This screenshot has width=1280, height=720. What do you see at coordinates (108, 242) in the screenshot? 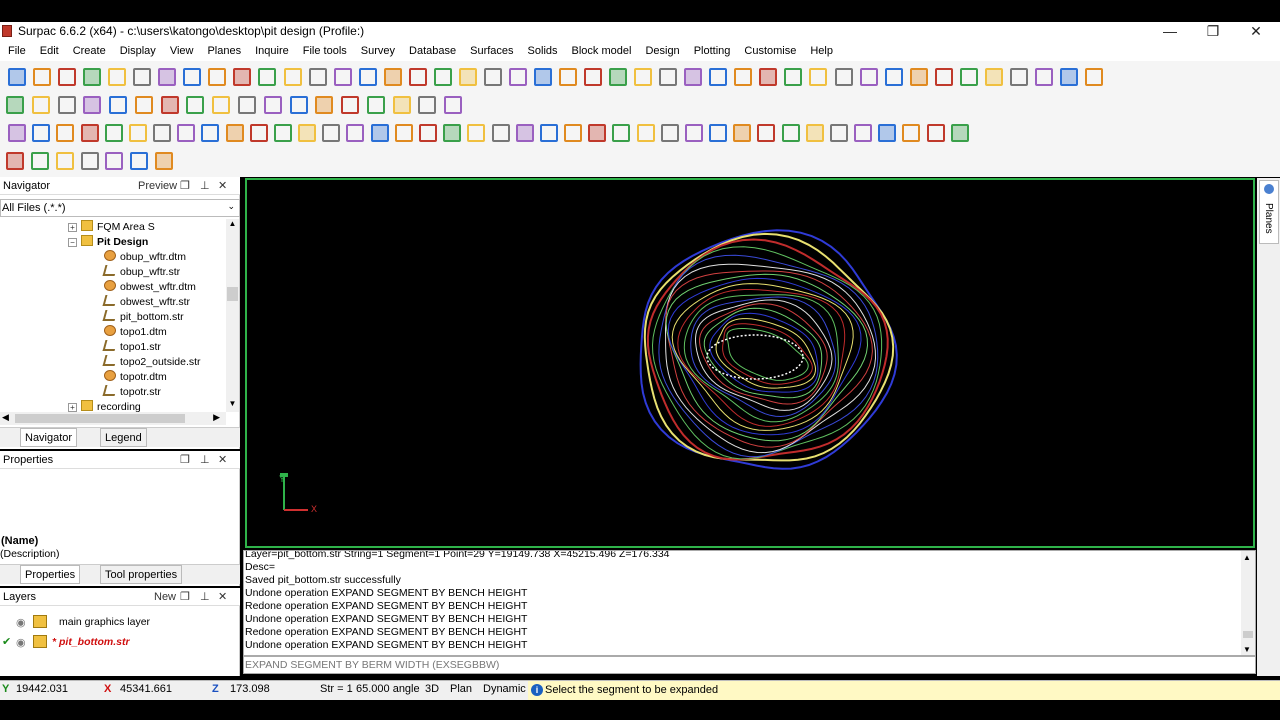
I see `tree-item: − Pit Design` at bounding box center [108, 242].